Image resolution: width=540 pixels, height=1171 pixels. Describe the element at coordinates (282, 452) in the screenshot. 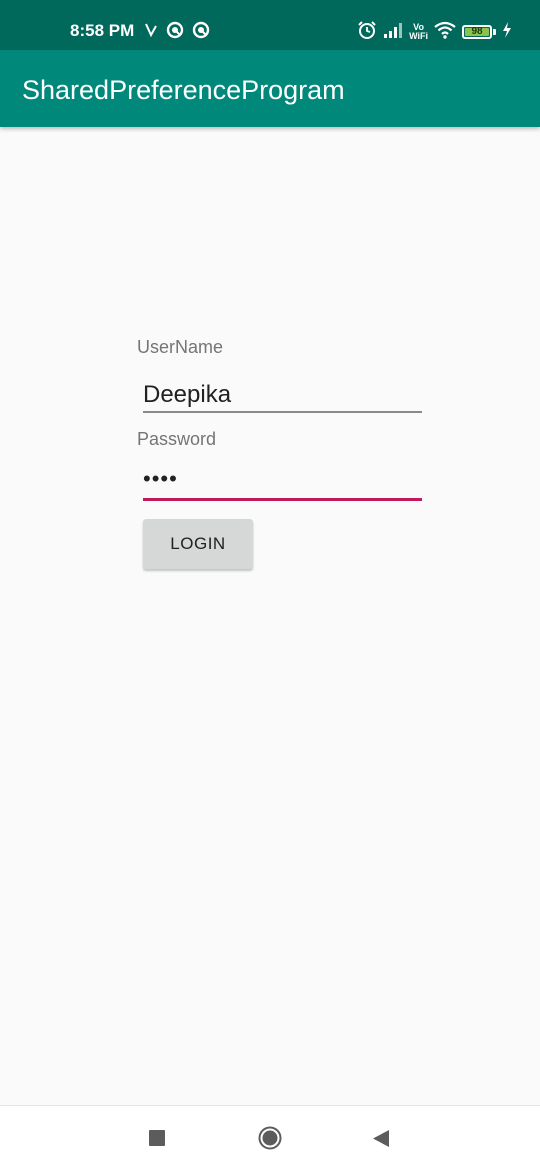

I see `login-form: UserName Deepika Password •••• LOGIN` at that location.